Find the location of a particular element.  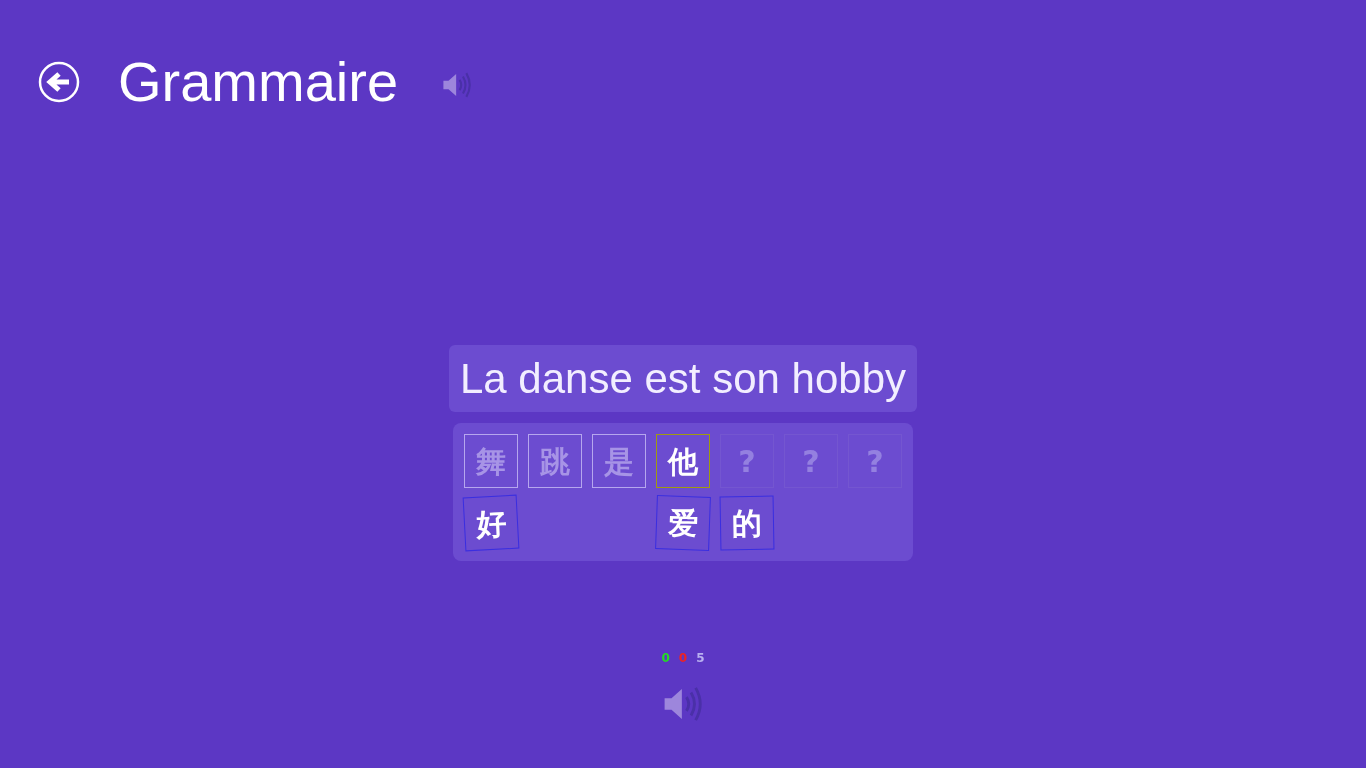

character-tile: 爱 is located at coordinates (683, 523).